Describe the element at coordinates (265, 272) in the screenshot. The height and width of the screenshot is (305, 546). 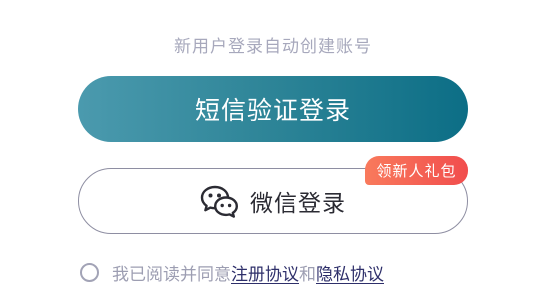
I see `register-agreement-link: 注册协议` at that location.